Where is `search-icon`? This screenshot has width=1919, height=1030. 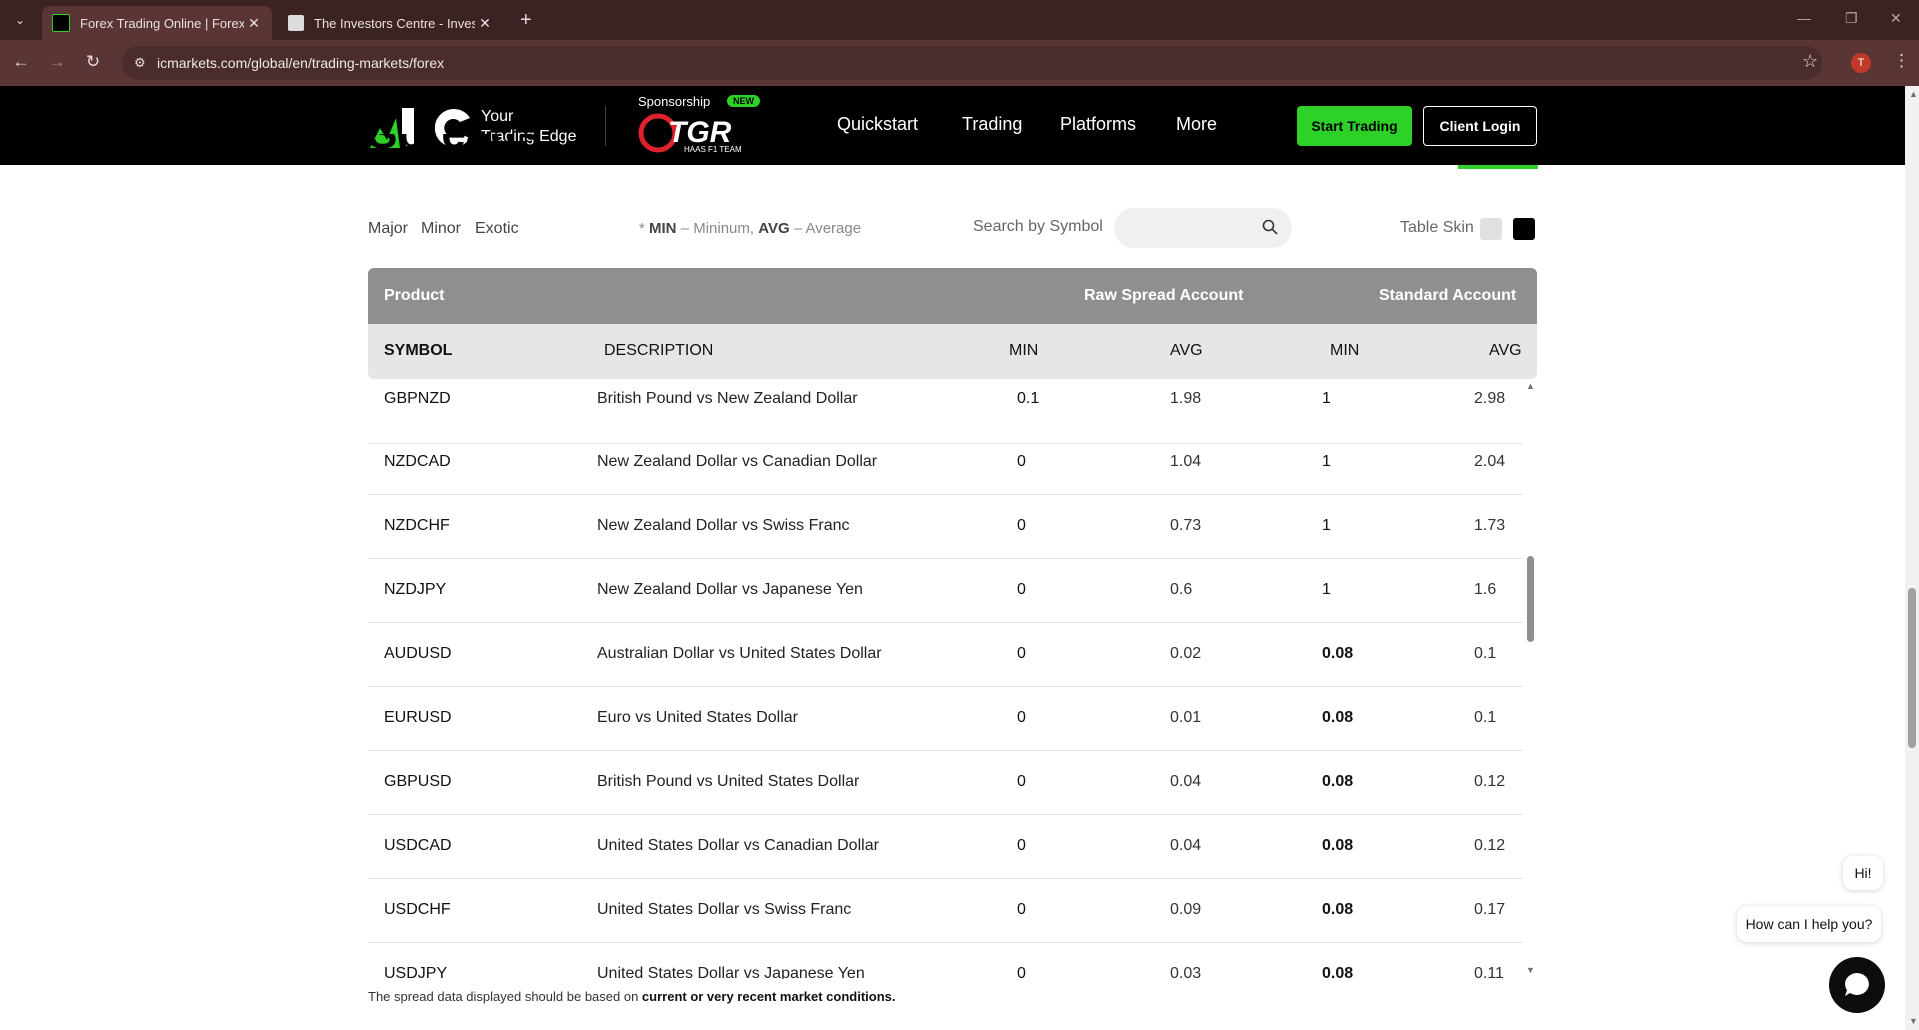
search-icon is located at coordinates (1270, 227).